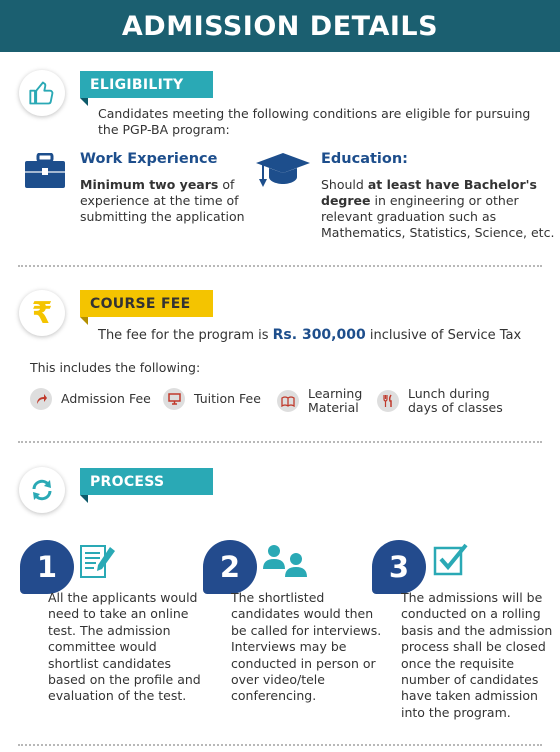  What do you see at coordinates (335, 393) in the screenshot?
I see `fee-item-line: Learning` at bounding box center [335, 393].